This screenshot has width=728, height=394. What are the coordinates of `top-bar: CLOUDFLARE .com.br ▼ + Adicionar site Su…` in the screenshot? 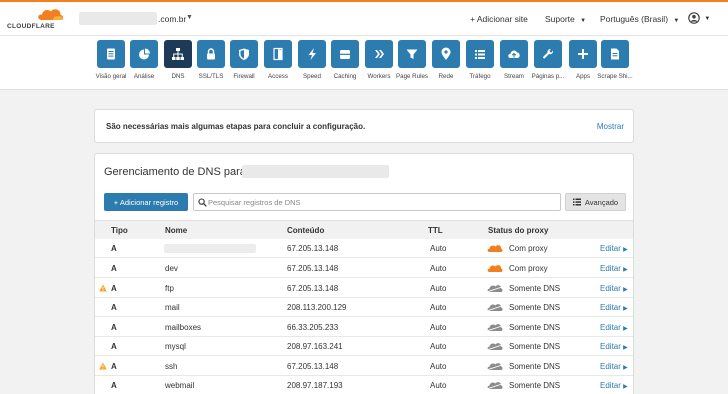 It's located at (364, 18).